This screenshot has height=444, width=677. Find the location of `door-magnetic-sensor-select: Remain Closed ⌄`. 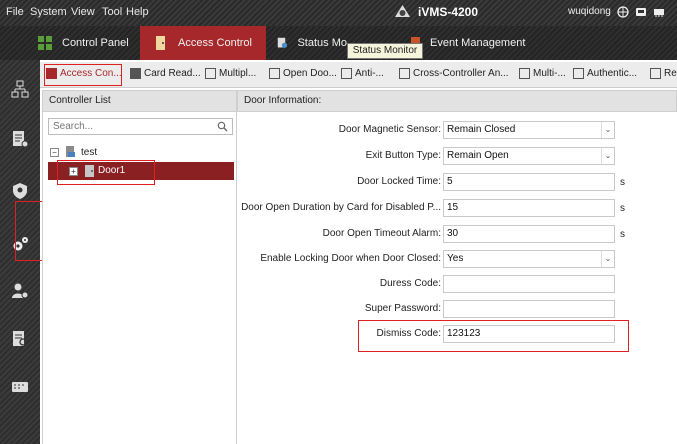

door-magnetic-sensor-select: Remain Closed ⌄ is located at coordinates (529, 130).